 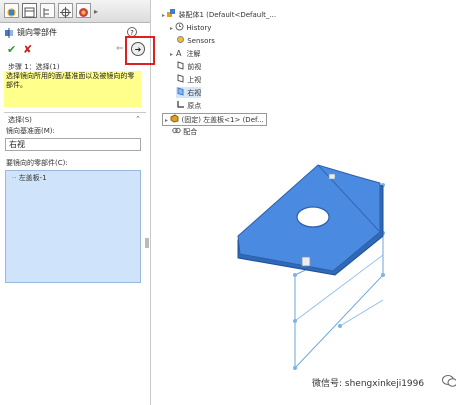 I want to click on left-cover-part, so click(x=310, y=220).